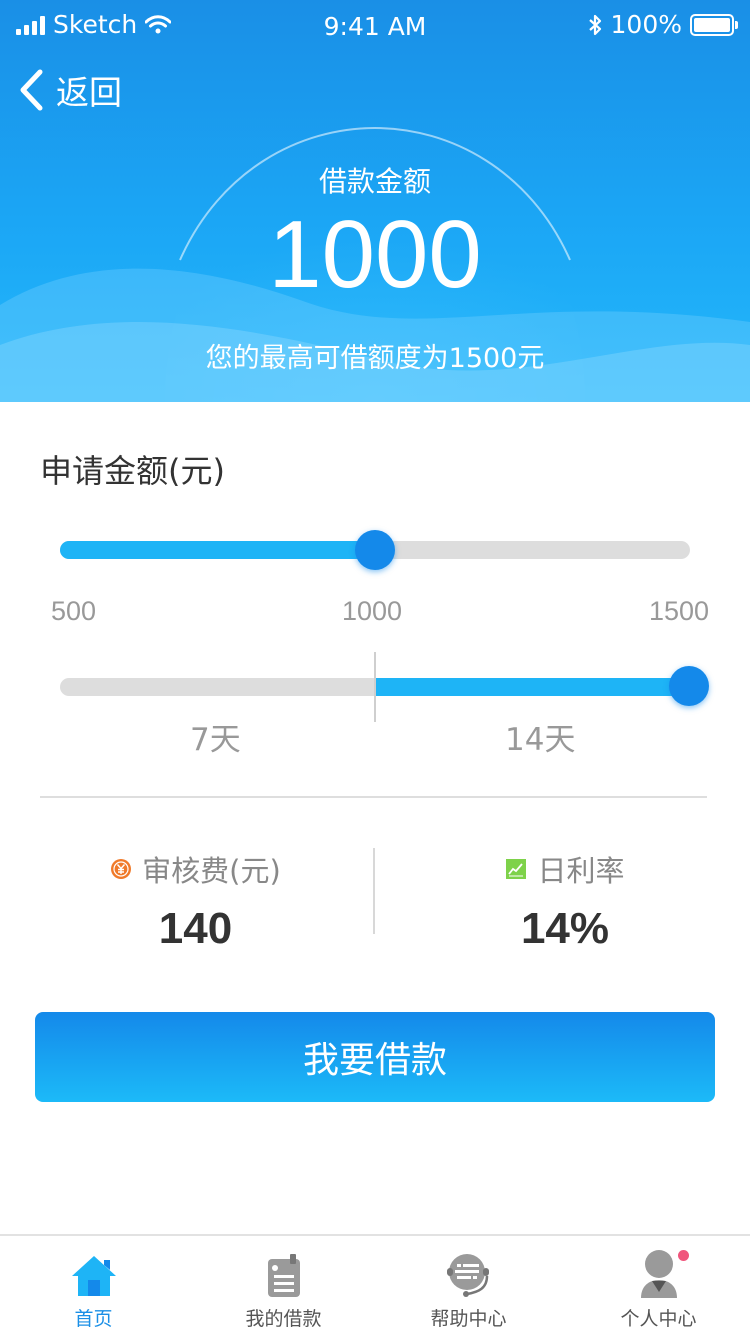  I want to click on tab-my-loans: 我的借款, so click(283, 1288).